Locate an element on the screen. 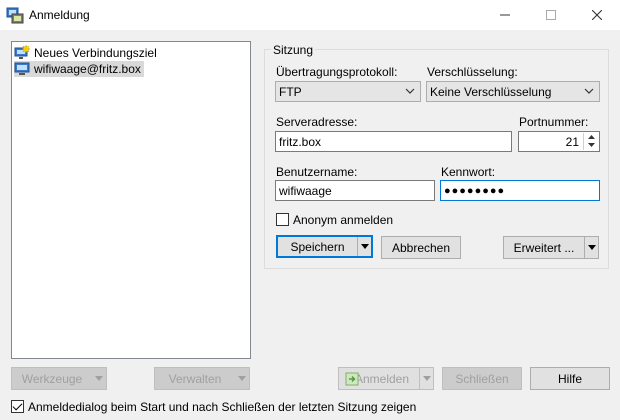 The width and height of the screenshot is (620, 420). cancel-button: Abbrechen is located at coordinates (421, 247).